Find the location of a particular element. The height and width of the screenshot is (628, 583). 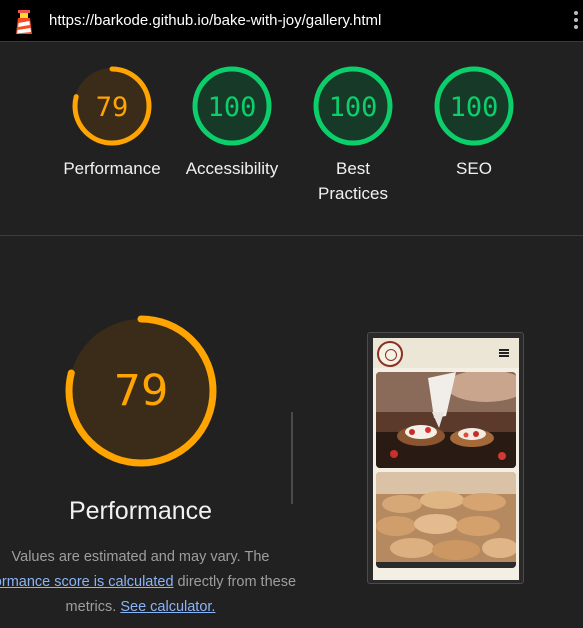

desc-text: directly from these is located at coordinates (235, 582).